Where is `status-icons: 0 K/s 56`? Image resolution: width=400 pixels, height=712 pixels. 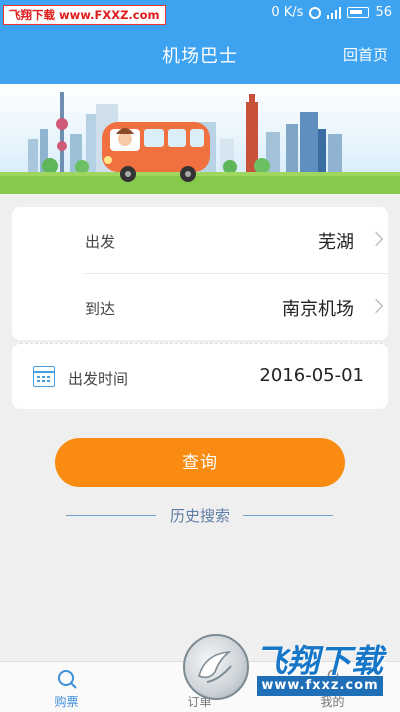 status-icons: 0 K/s 56 is located at coordinates (331, 12).